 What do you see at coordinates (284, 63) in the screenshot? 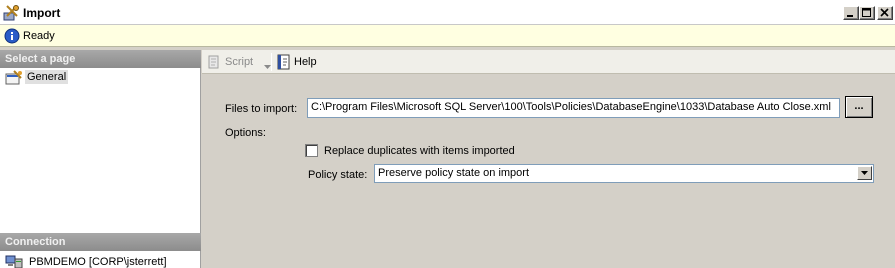
I see `help-icon` at bounding box center [284, 63].